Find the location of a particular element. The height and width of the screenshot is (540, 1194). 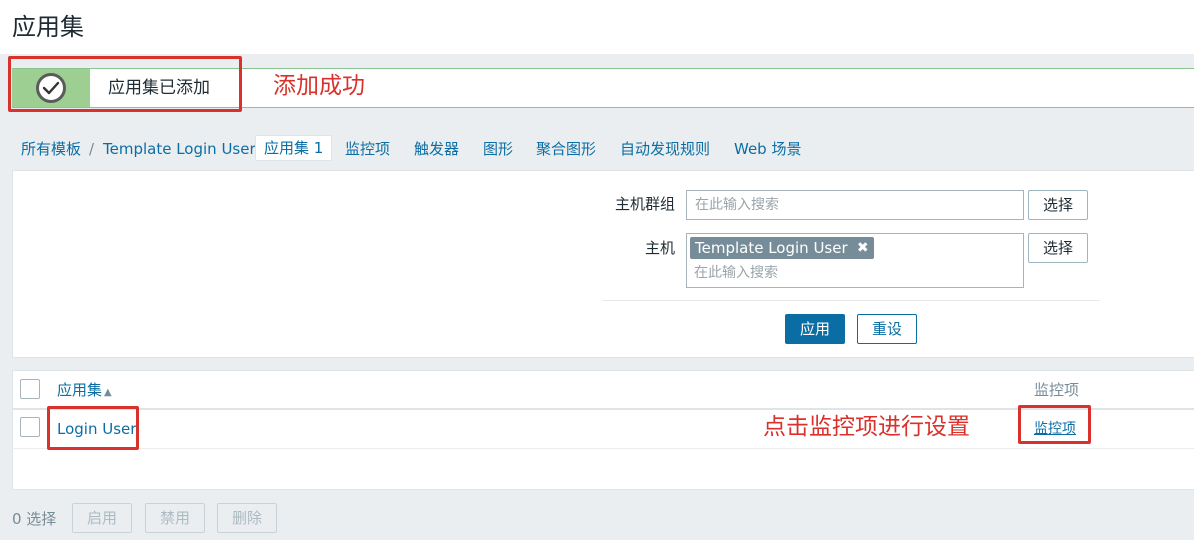

breadcrumb-all-templates: 所有模板 is located at coordinates (51, 149).